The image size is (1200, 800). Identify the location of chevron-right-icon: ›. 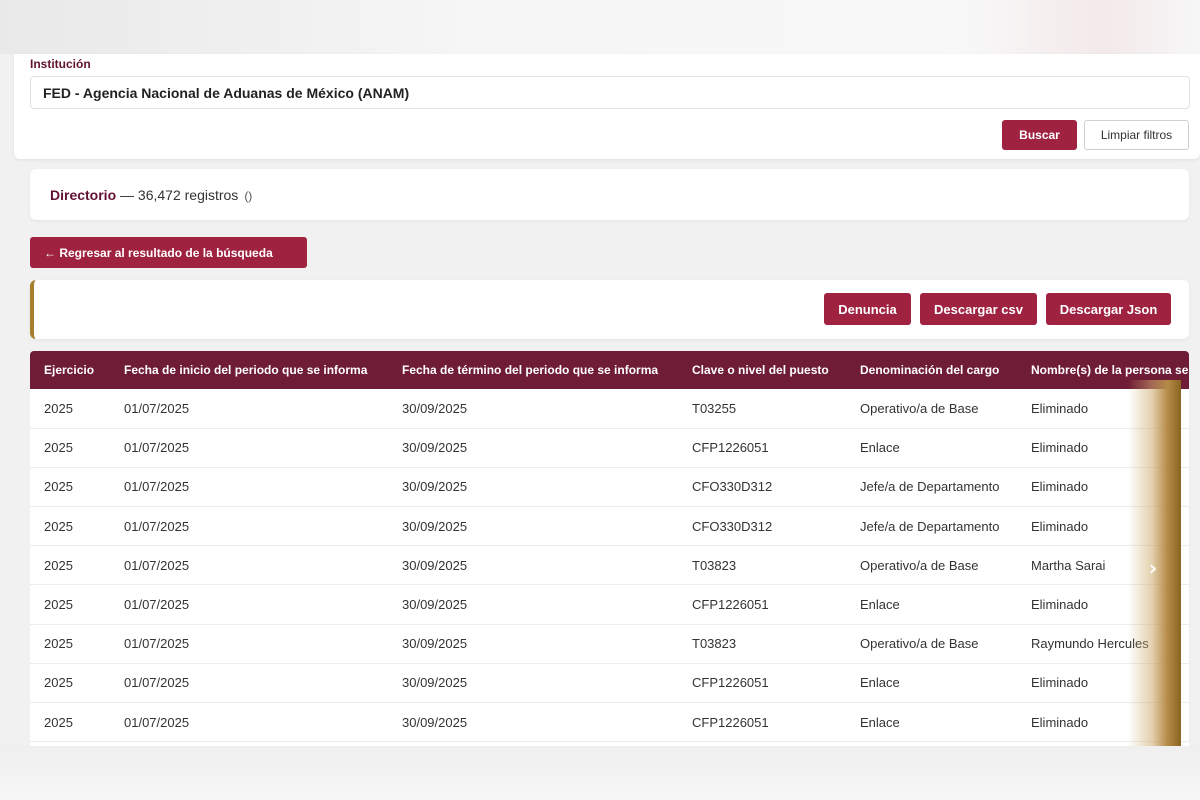
(1153, 568).